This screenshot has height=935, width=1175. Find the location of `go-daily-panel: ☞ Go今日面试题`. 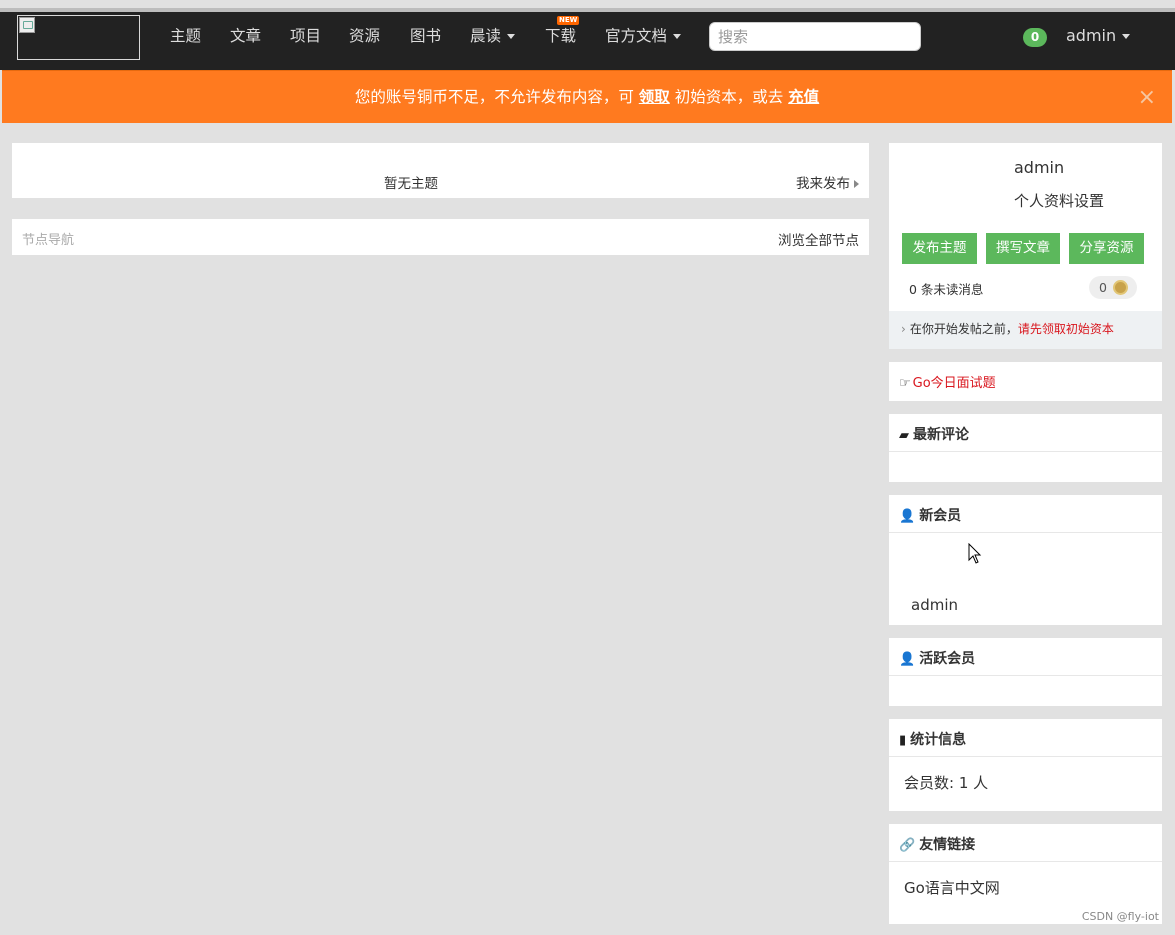

go-daily-panel: ☞ Go今日面试题 is located at coordinates (1025, 381).